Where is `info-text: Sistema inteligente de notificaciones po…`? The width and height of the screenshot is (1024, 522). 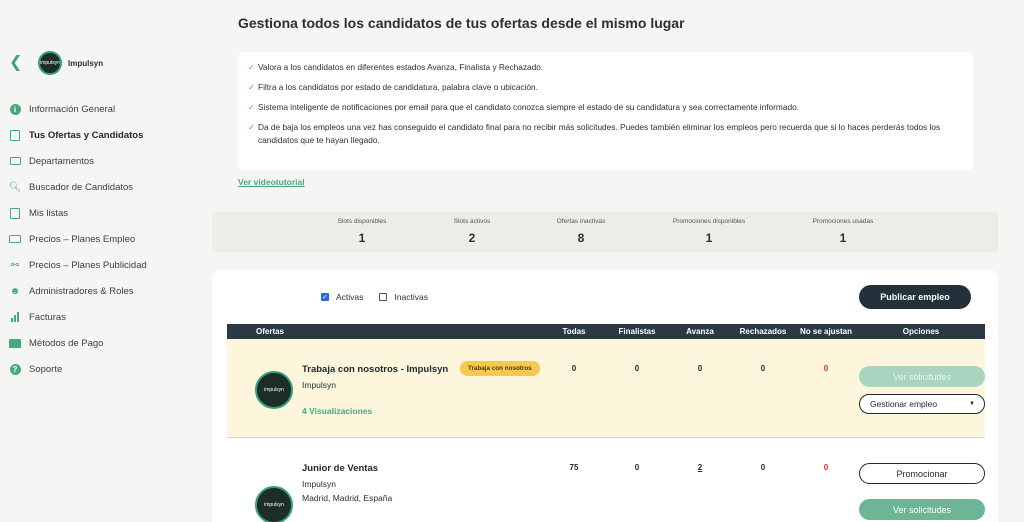
info-text: Sistema inteligente de notificaciones po… is located at coordinates (528, 107).